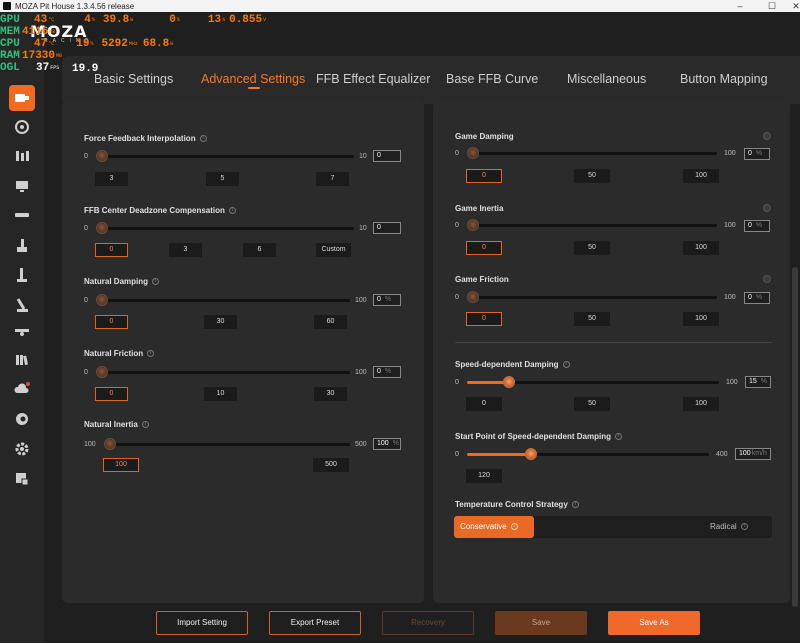 Image resolution: width=800 pixels, height=643 pixels. What do you see at coordinates (22, 245) in the screenshot?
I see `sidebar-item-handbrake` at bounding box center [22, 245].